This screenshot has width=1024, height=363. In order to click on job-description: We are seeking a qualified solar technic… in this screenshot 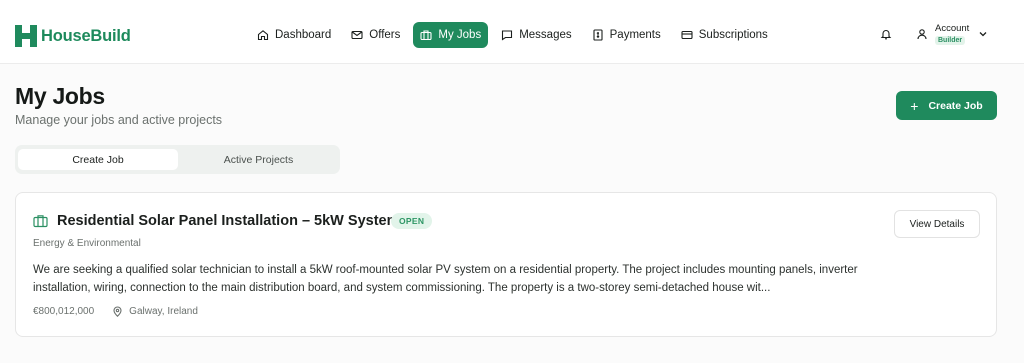, I will do `click(445, 279)`.